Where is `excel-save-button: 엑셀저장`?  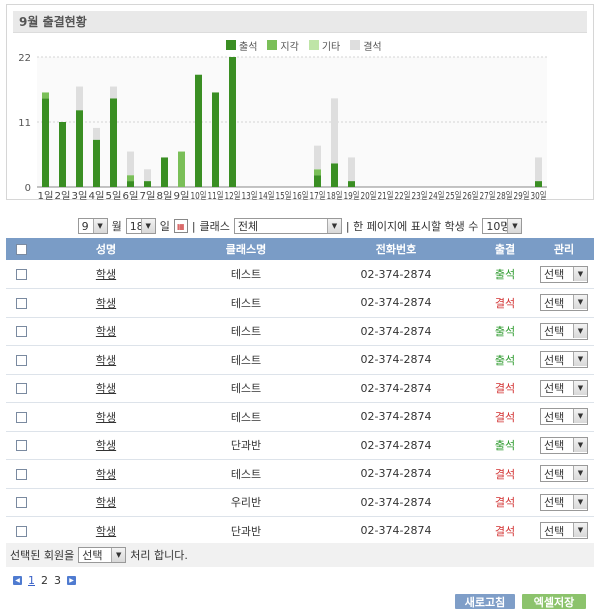
excel-save-button: 엑셀저장 is located at coordinates (554, 601).